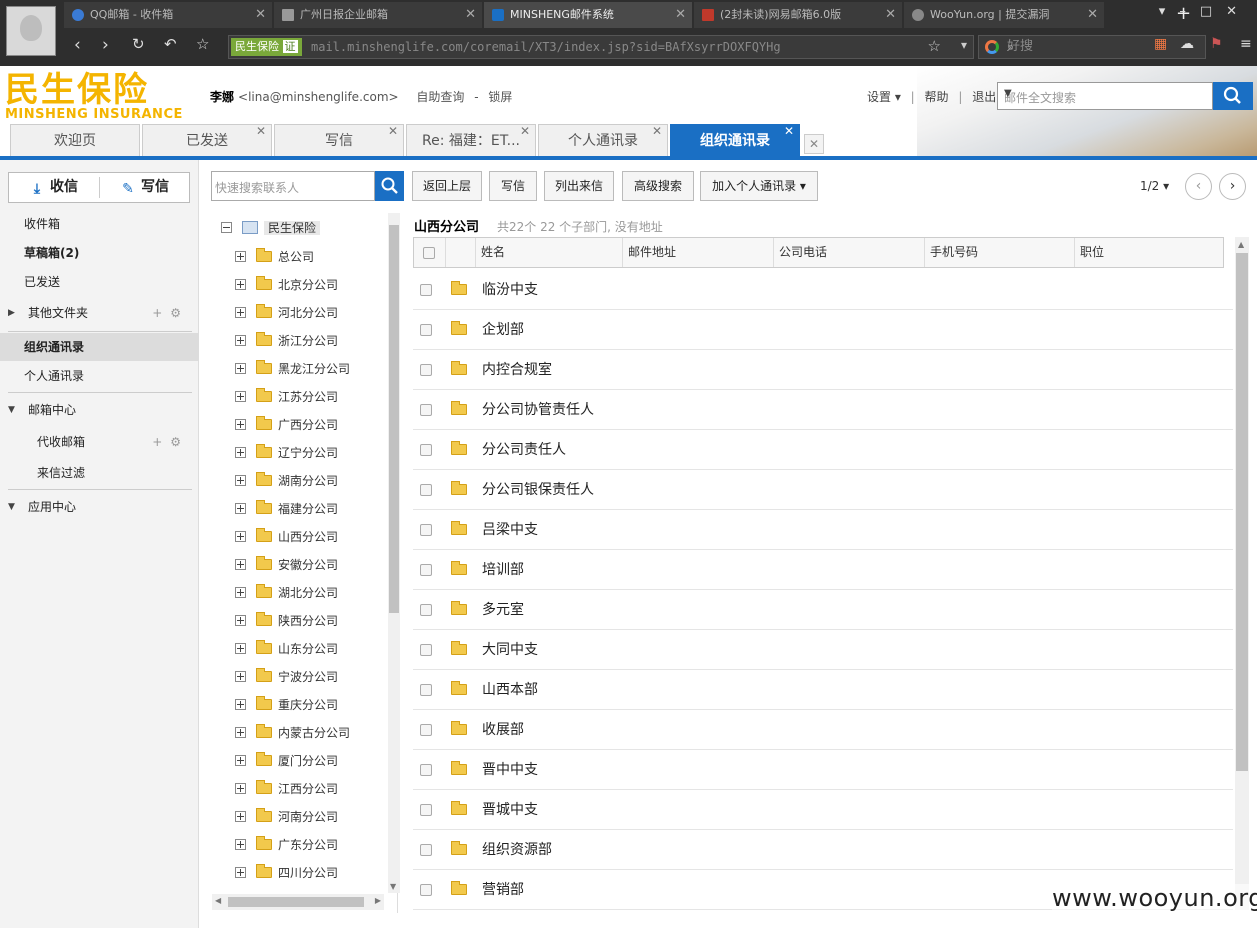 This screenshot has width=1257, height=928. What do you see at coordinates (1241, 244) in the screenshot?
I see `scroll-up-icon: ▲` at bounding box center [1241, 244].